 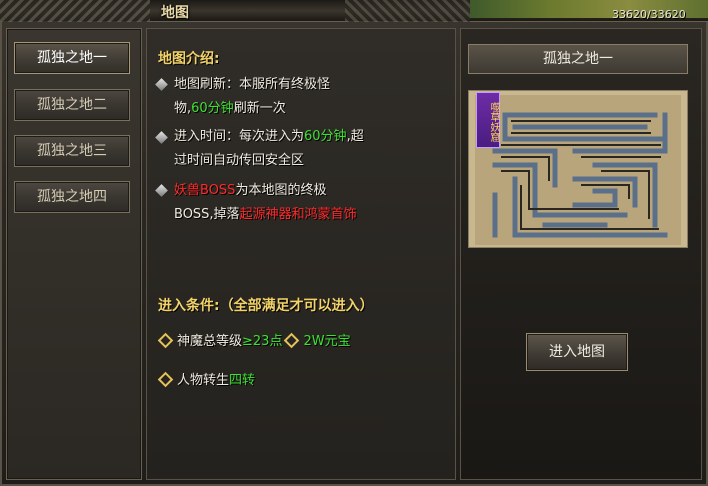 I want to click on map-tab-1: 孤独之地一, so click(x=72, y=58).